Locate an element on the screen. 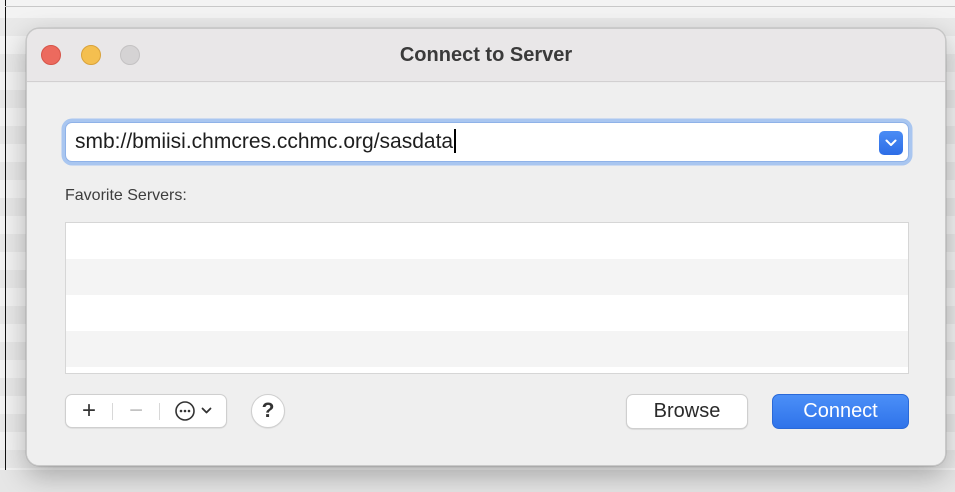 The width and height of the screenshot is (955, 492). server-address-text: smb://bmiisi.chmcres.cchmc.org/sasdata is located at coordinates (264, 141).